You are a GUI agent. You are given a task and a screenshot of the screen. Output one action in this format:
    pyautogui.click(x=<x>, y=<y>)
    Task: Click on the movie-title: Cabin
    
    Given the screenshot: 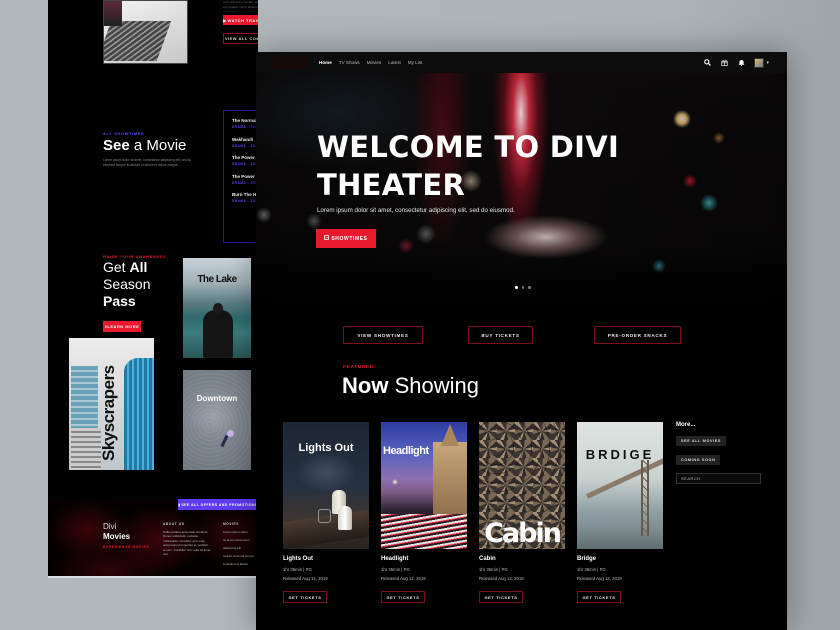 What is the action you would take?
    pyautogui.click(x=522, y=559)
    